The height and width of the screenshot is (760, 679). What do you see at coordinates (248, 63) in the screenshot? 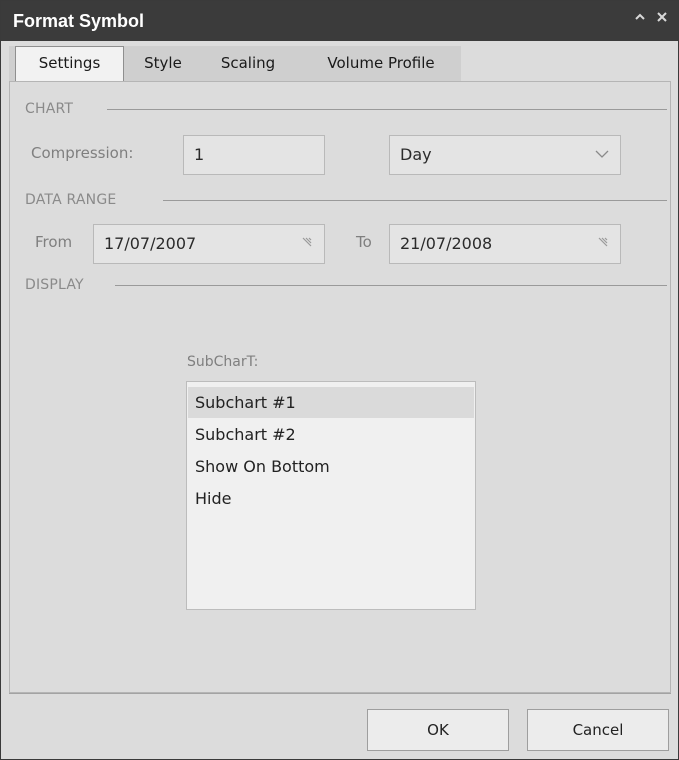
I see `tab-scaling: Scaling` at bounding box center [248, 63].